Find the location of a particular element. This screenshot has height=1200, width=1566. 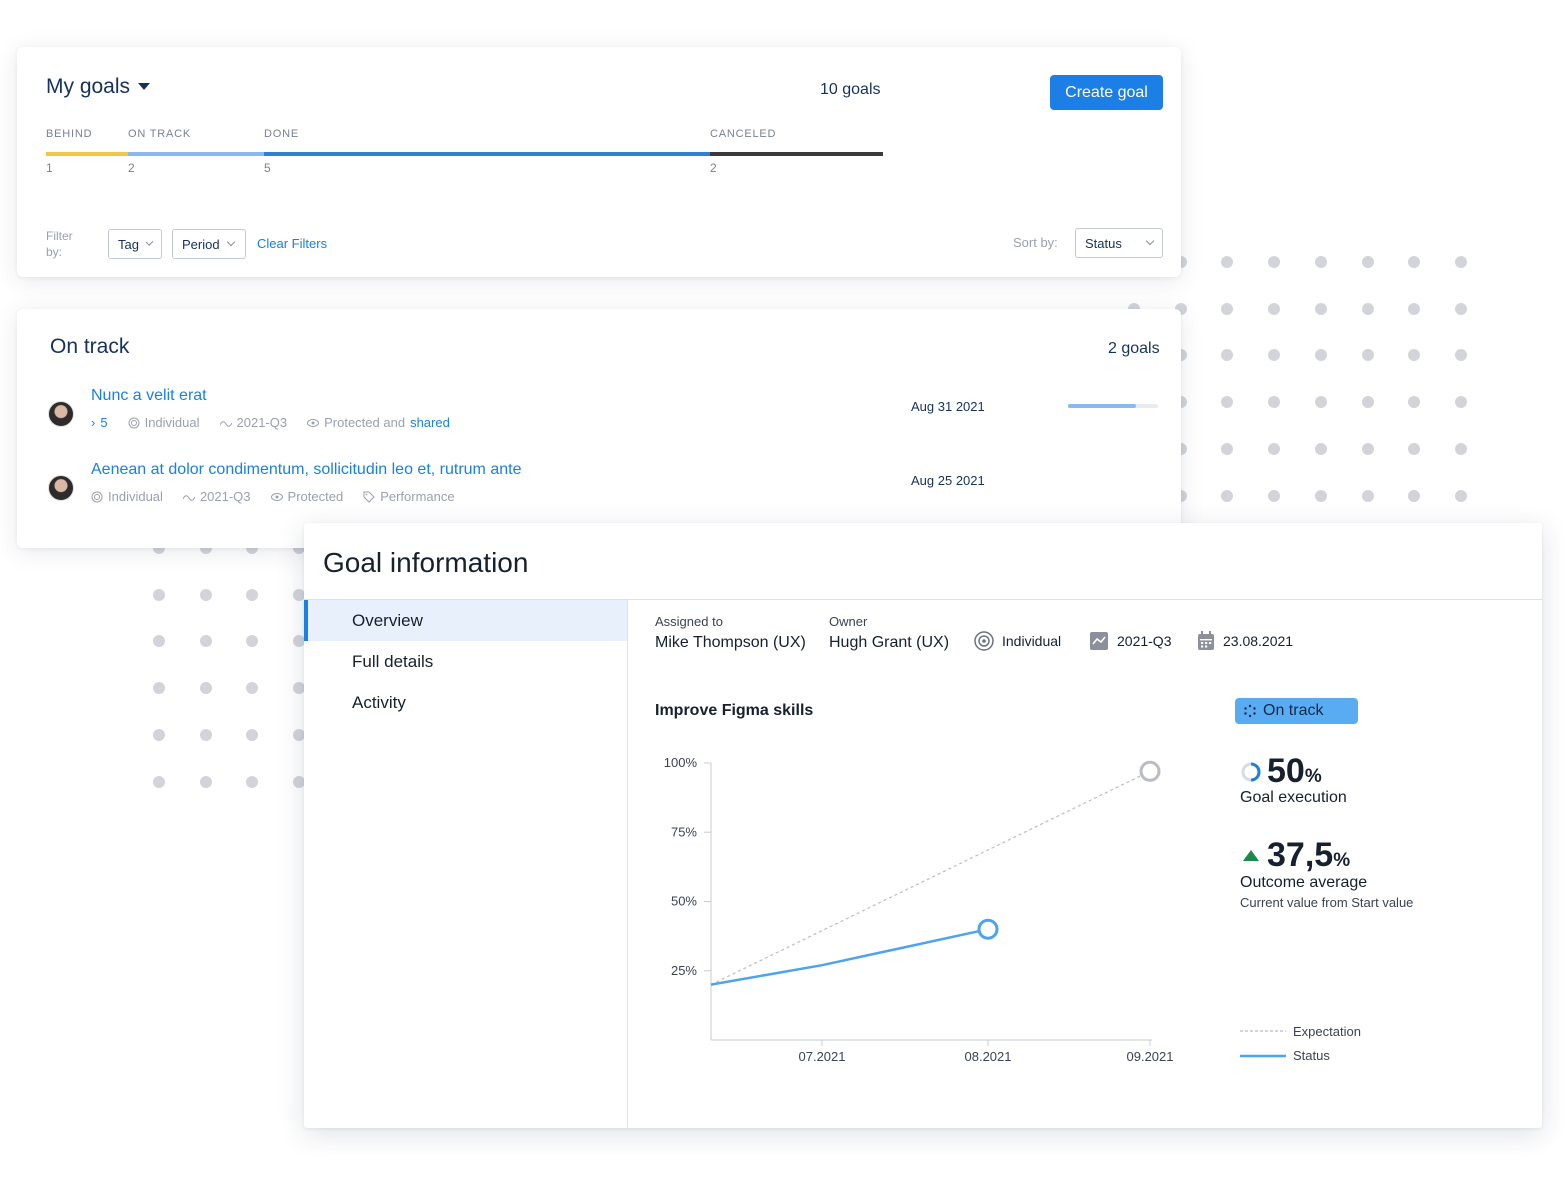

segment-label-on-track: ON TRACK is located at coordinates (160, 134).